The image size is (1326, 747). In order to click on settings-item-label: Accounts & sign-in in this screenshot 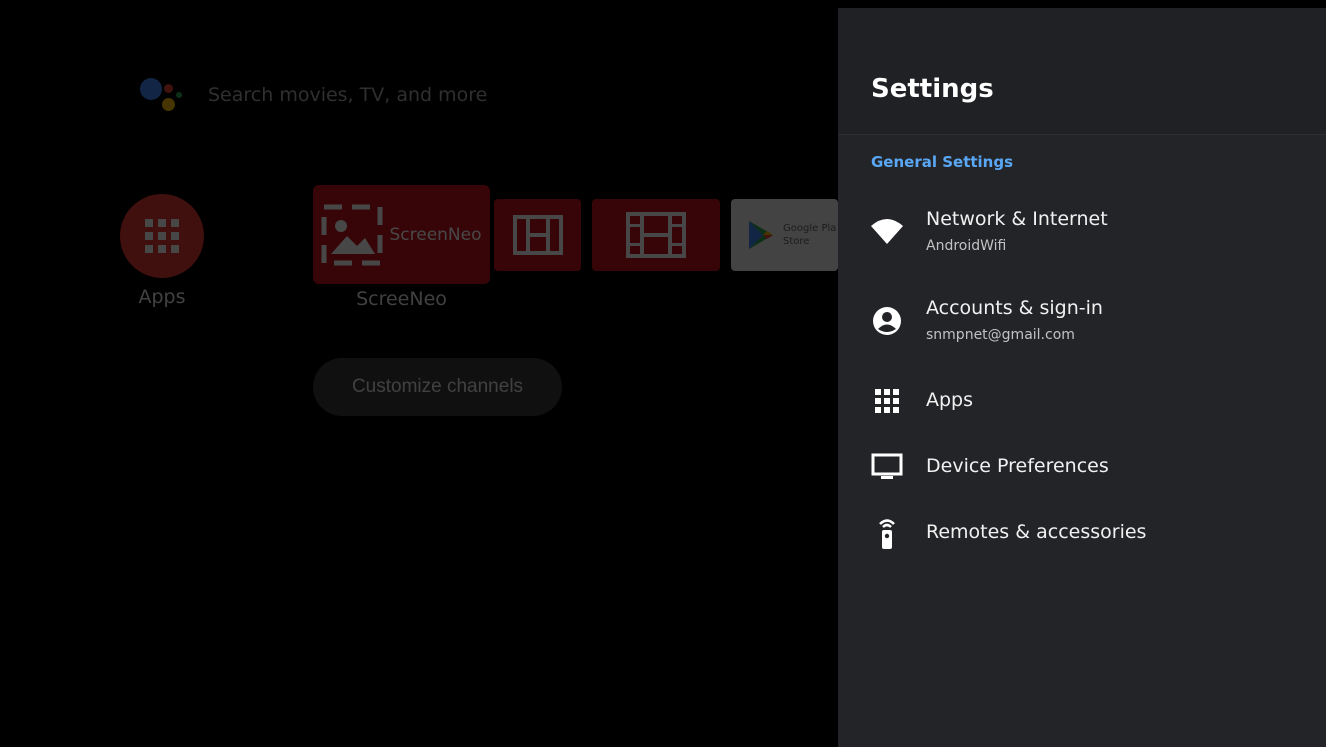, I will do `click(1014, 308)`.